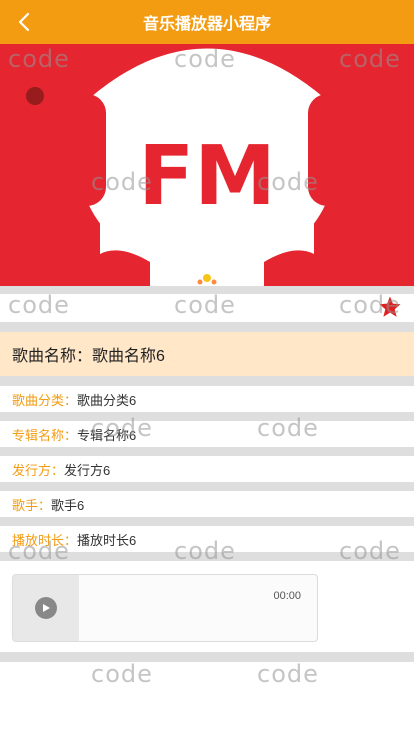 The image size is (414, 738). Describe the element at coordinates (207, 176) in the screenshot. I see `fm-logo-text: FM` at that location.